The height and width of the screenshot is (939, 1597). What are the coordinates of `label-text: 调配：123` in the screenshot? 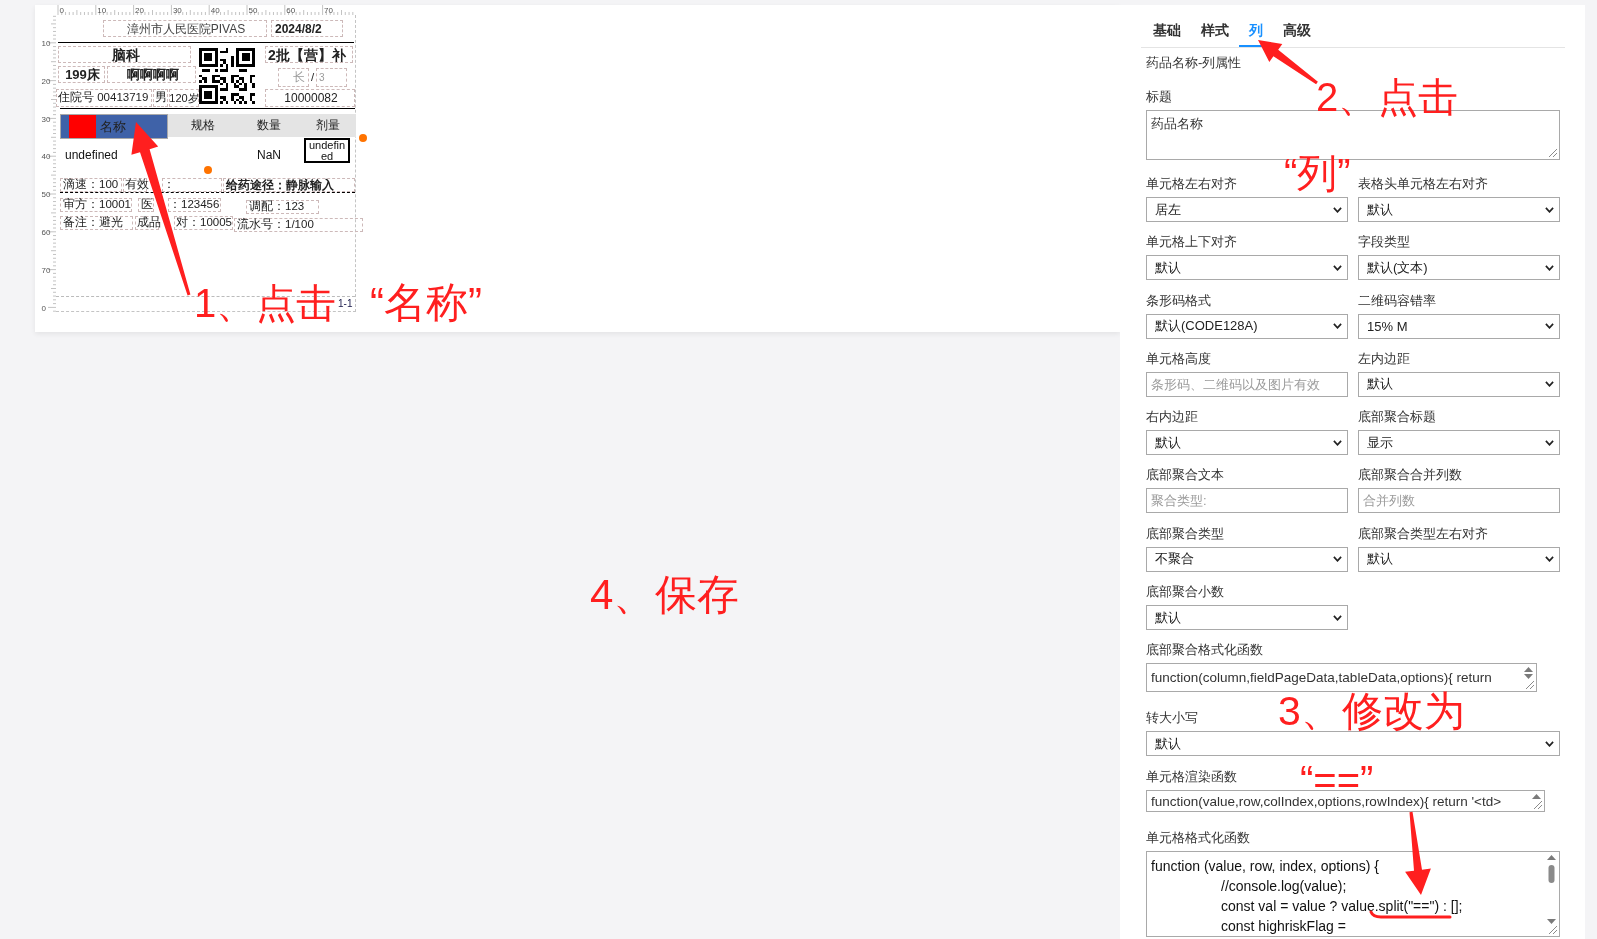 It's located at (282, 207).